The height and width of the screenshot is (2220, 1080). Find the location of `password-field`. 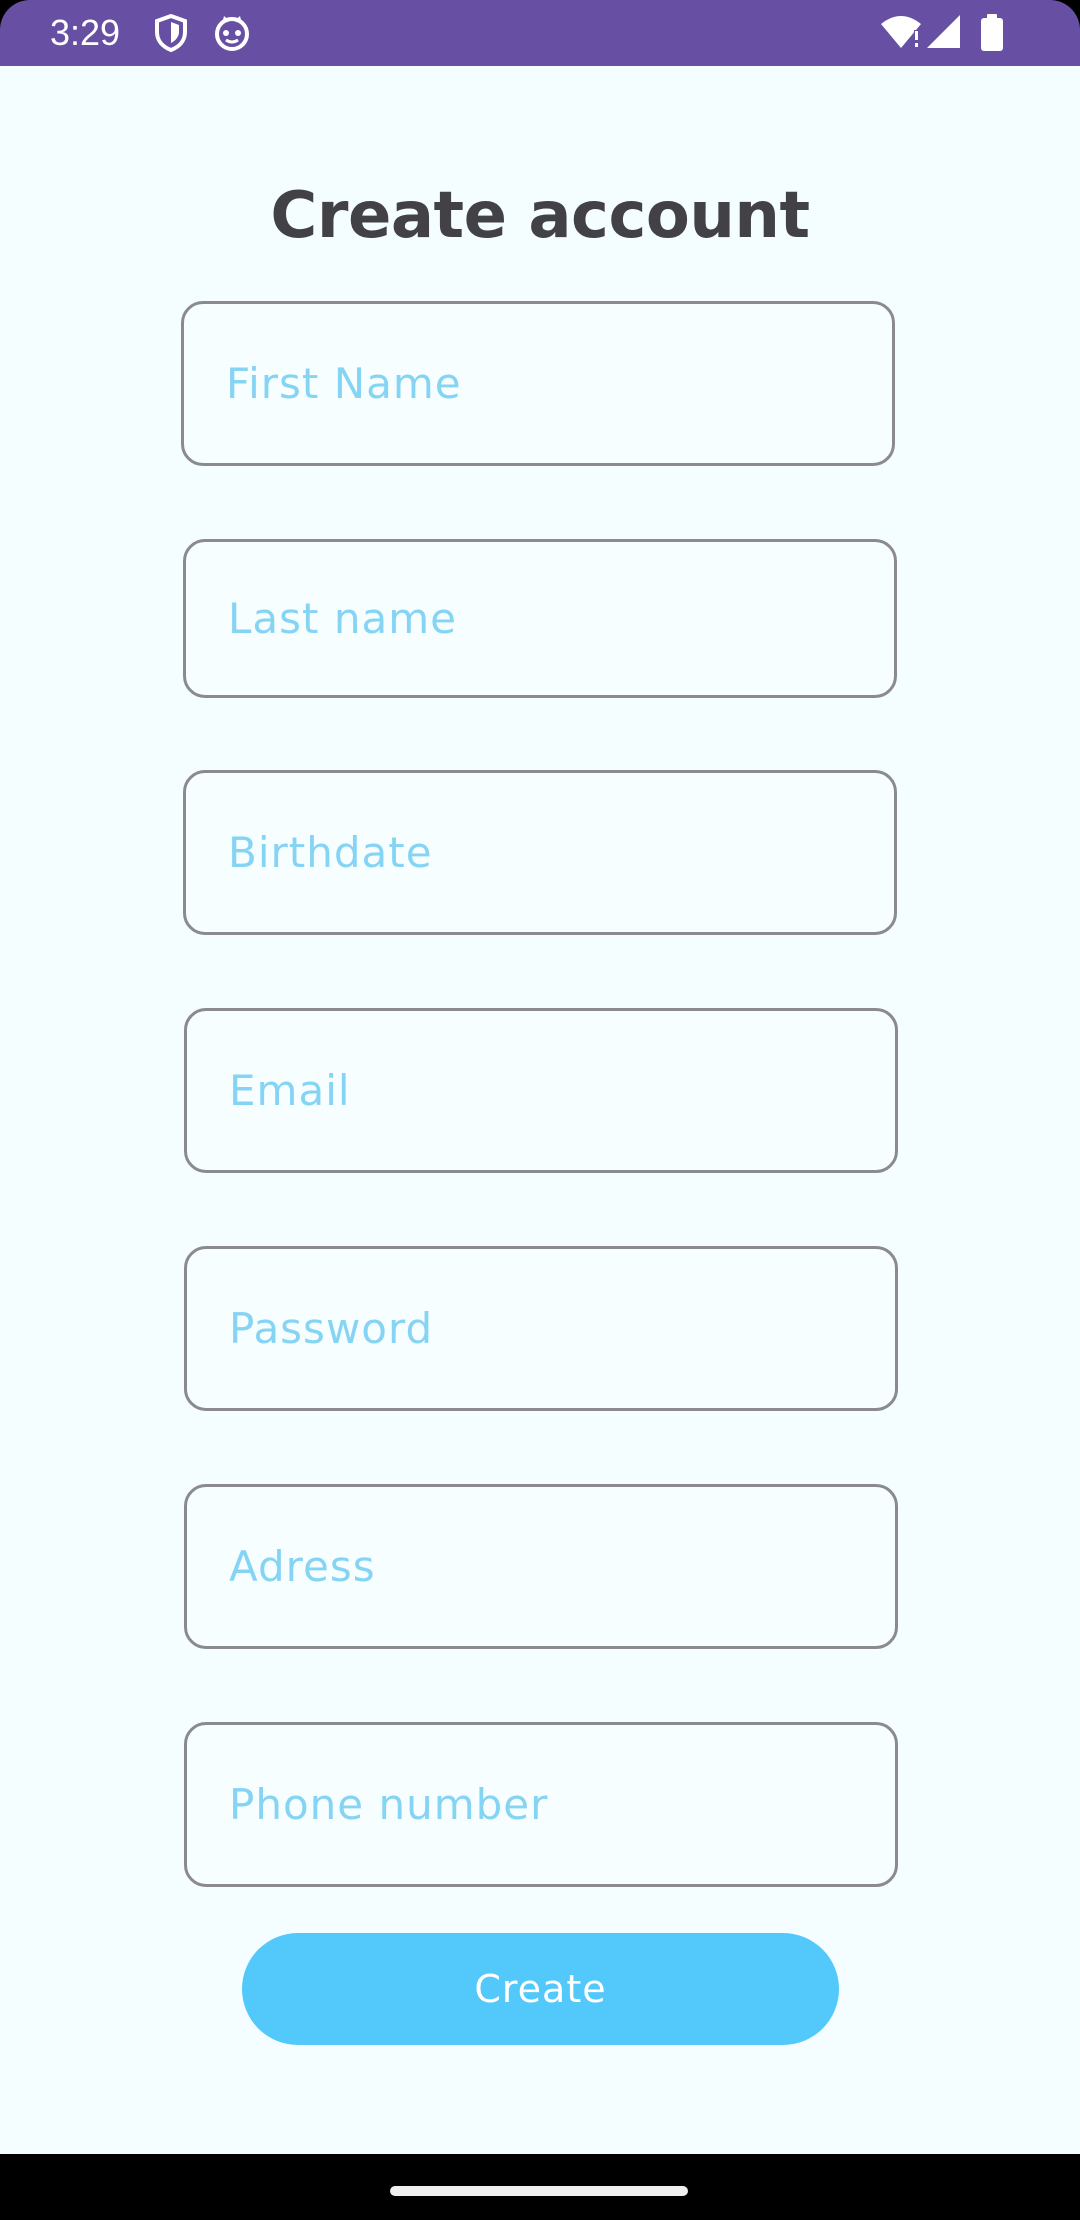

password-field is located at coordinates (541, 1328).